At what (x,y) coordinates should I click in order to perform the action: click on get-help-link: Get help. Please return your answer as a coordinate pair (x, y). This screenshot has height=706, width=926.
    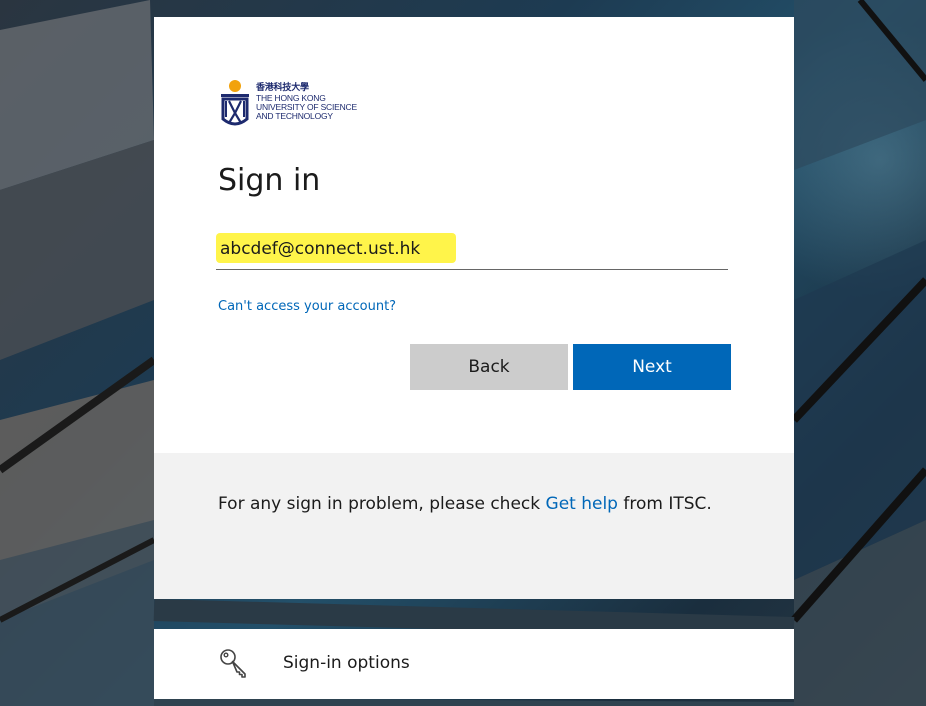
    Looking at the image, I should click on (582, 504).